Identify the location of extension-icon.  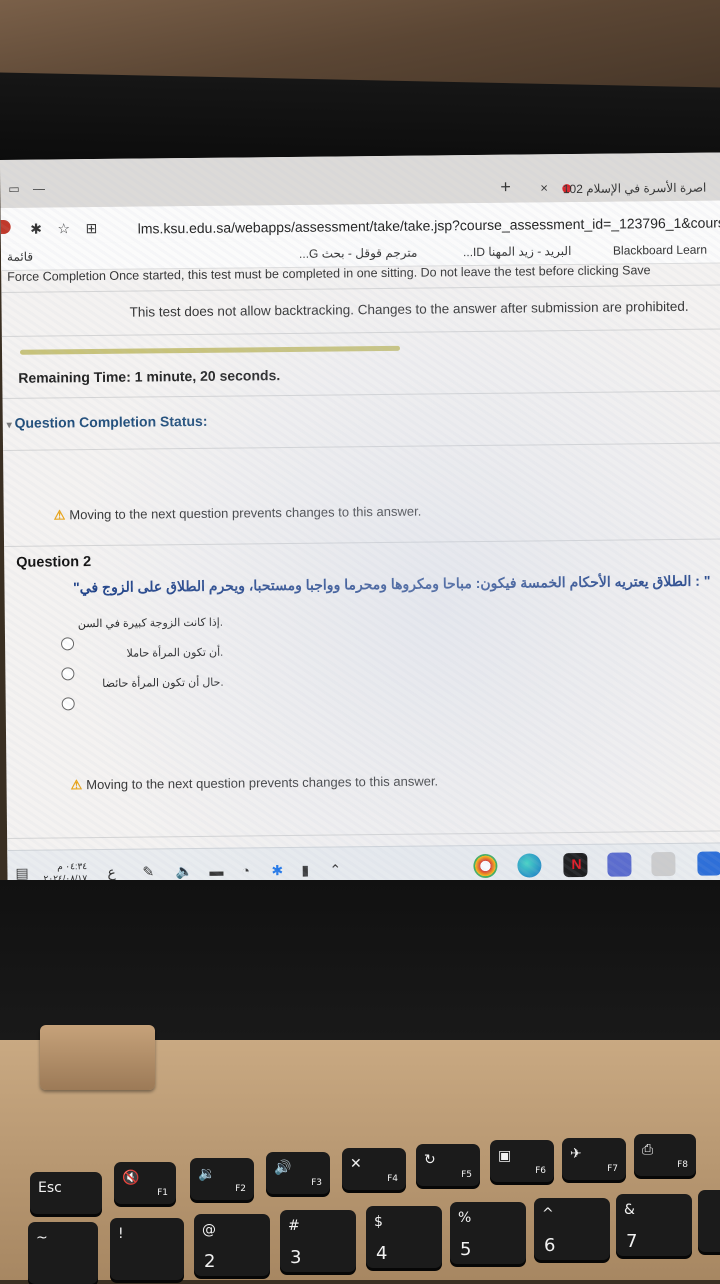
(5, 226).